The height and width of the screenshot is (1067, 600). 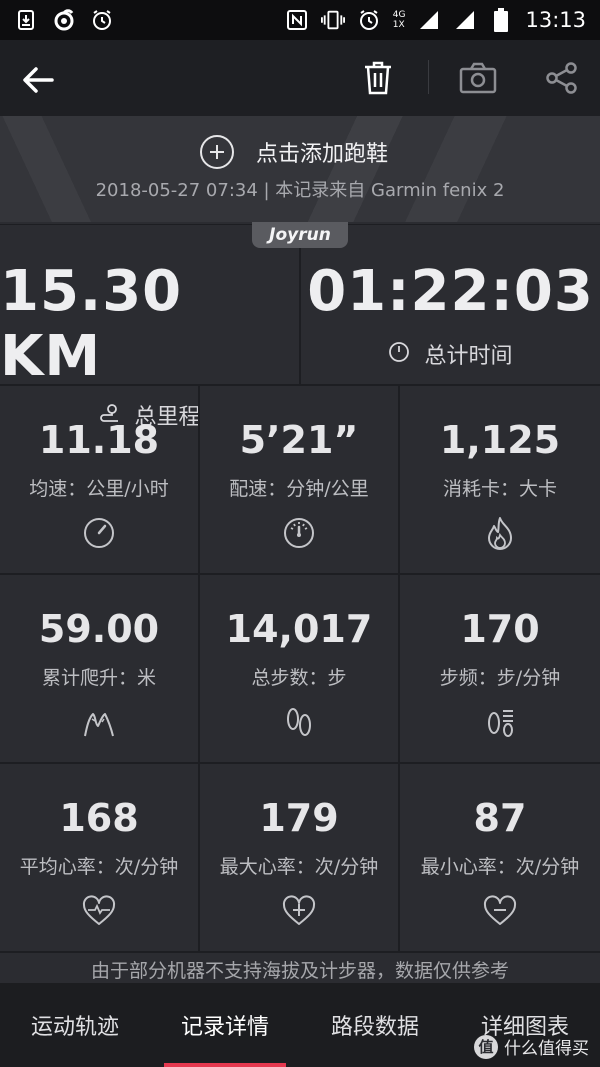 I want to click on metric-elevation: 59.00 累计爬升：米, so click(x=100, y=669).